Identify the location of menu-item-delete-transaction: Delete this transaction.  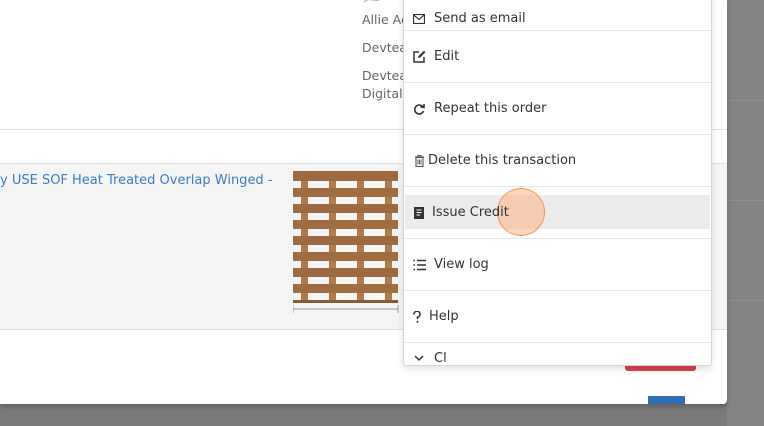
(557, 160).